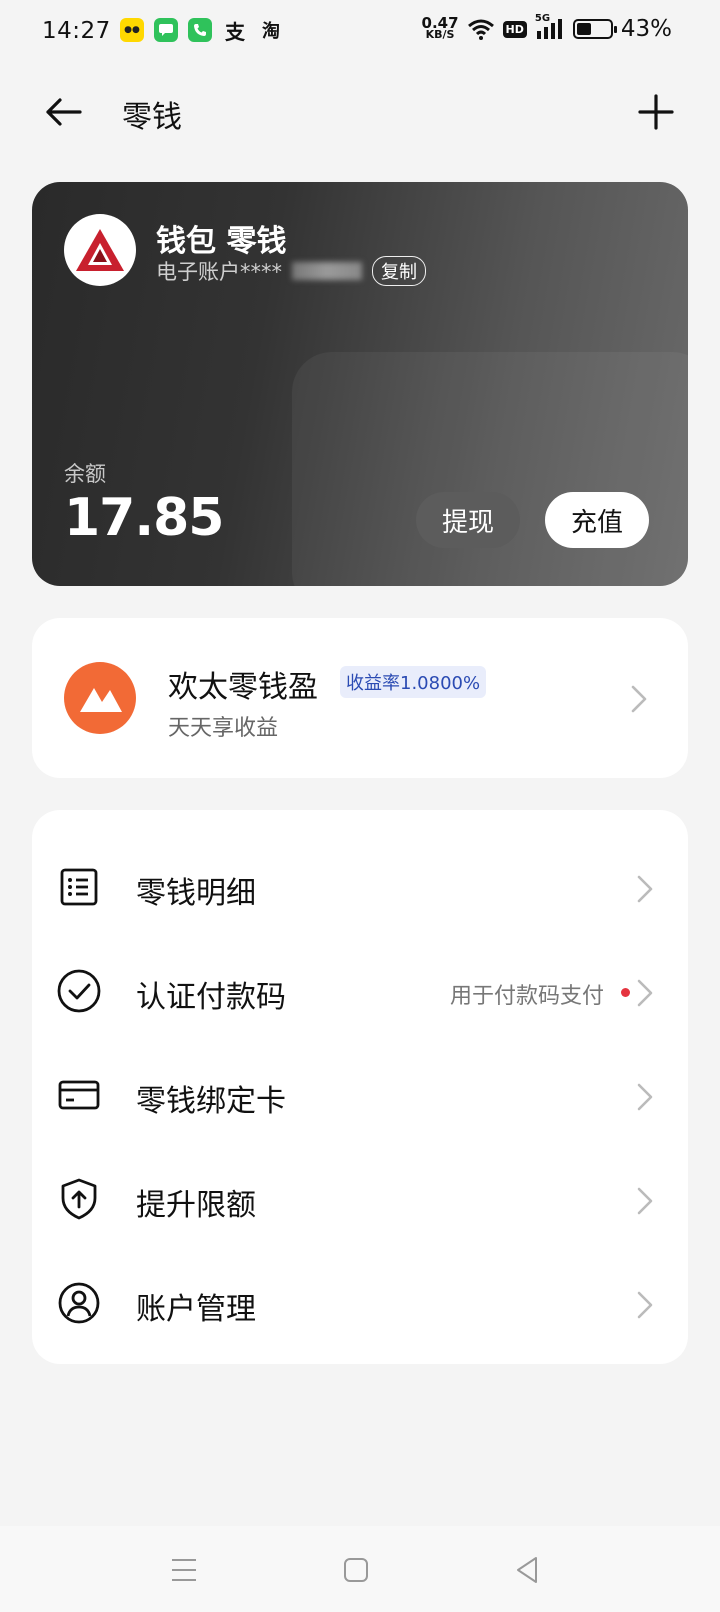 The image size is (720, 1612). I want to click on status-time: 14:27, so click(76, 31).